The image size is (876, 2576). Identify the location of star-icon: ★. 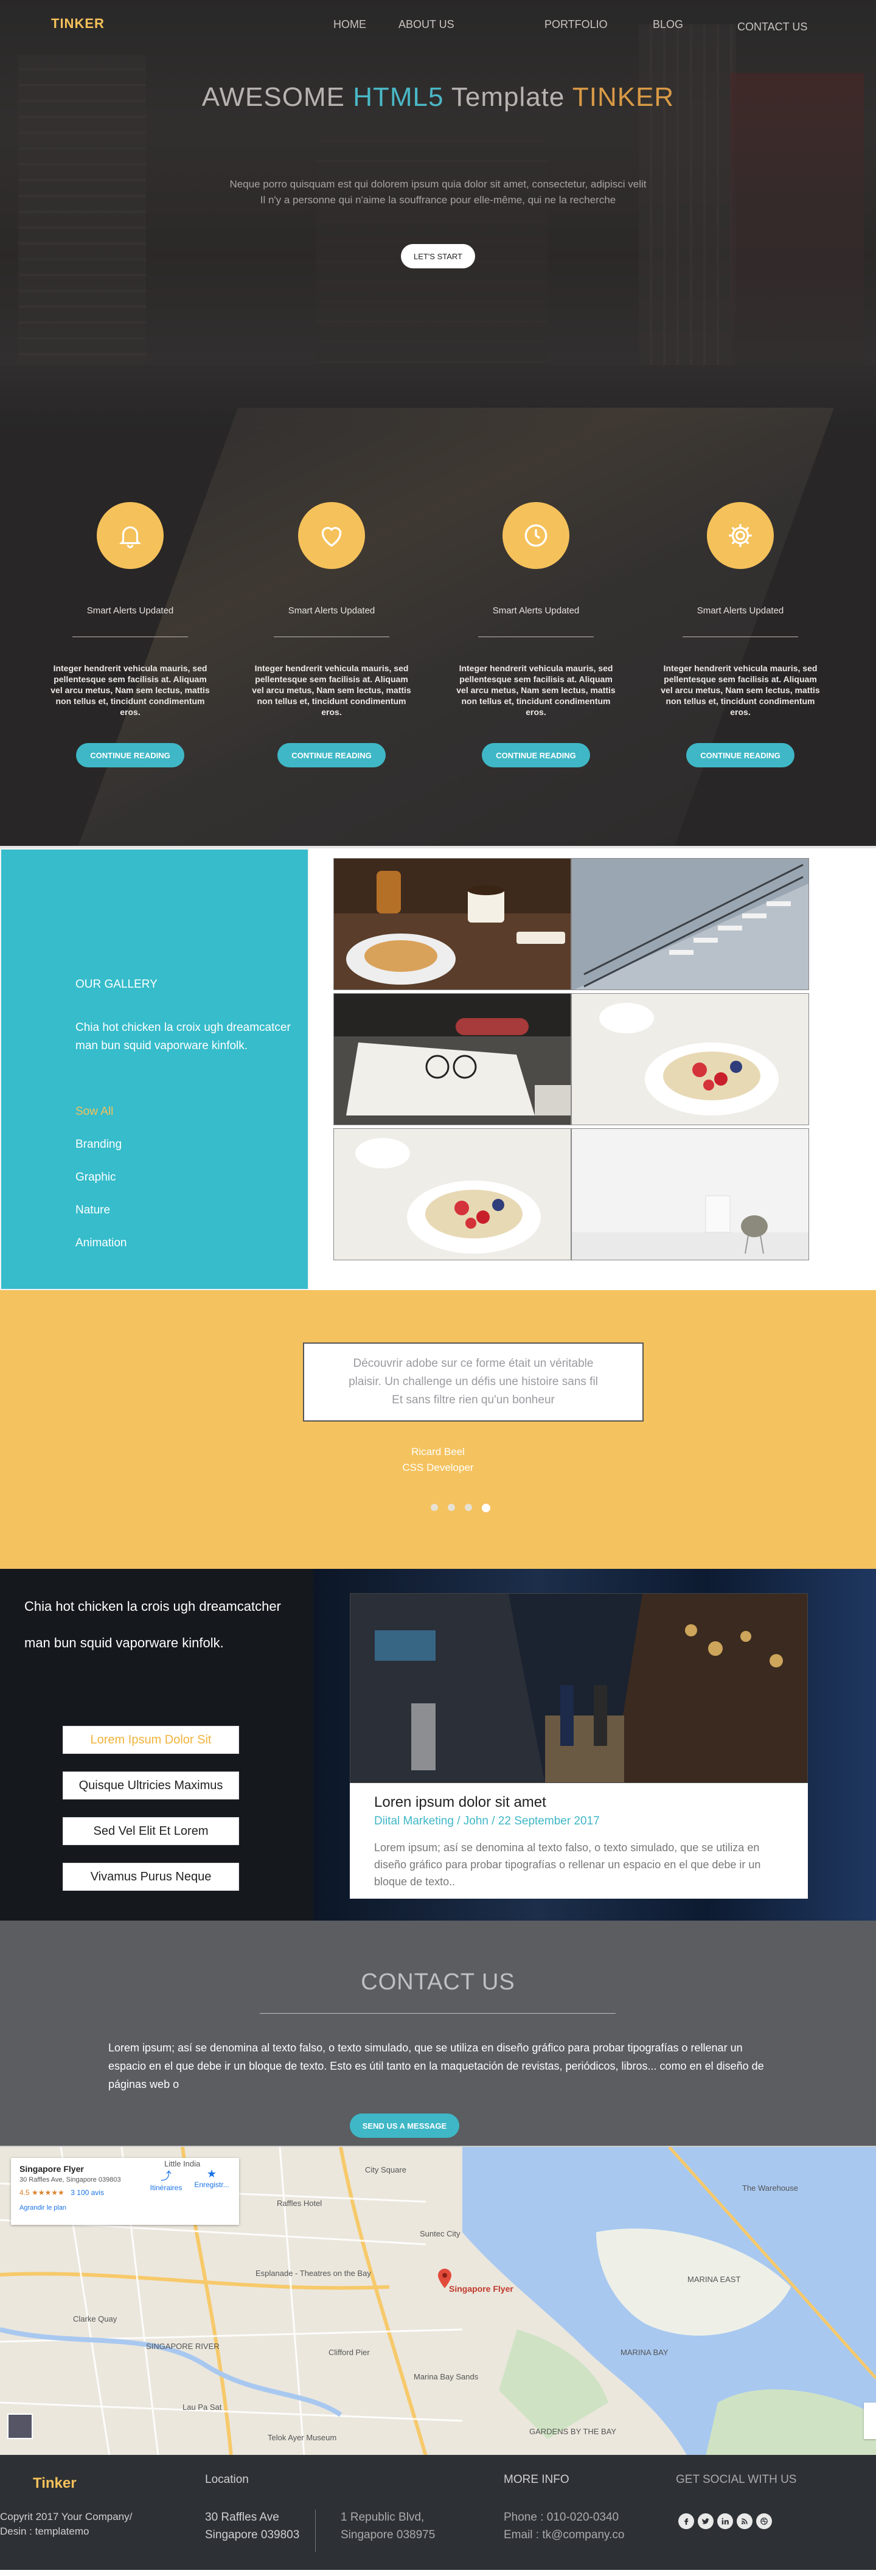
(211, 2174).